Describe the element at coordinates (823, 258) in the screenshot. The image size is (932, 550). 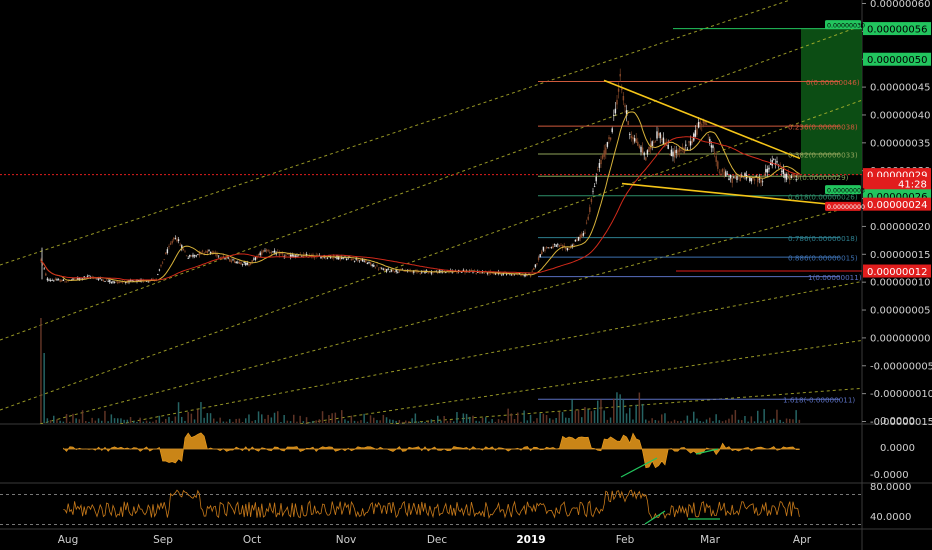
I see `fib-level-label: 0.886(0.00000015)` at that location.